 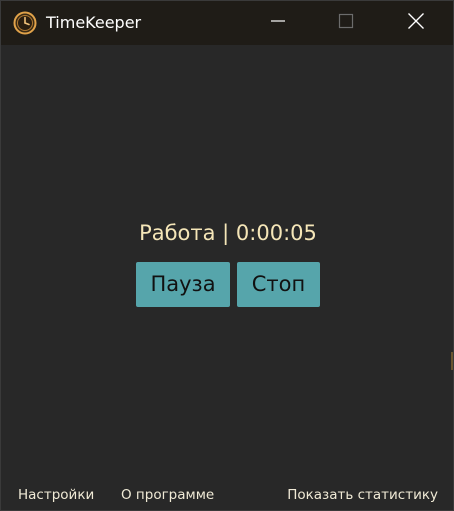 I want to click on close-icon, so click(x=416, y=23).